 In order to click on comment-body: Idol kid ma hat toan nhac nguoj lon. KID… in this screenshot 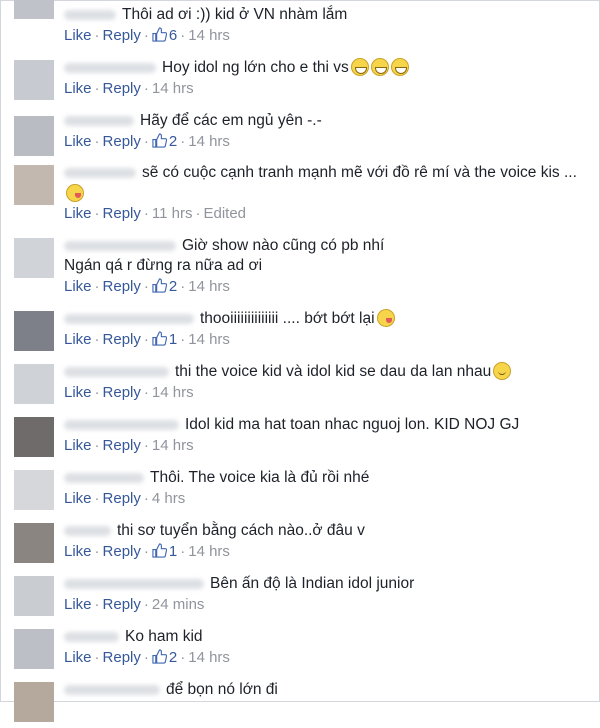, I will do `click(291, 424)`.